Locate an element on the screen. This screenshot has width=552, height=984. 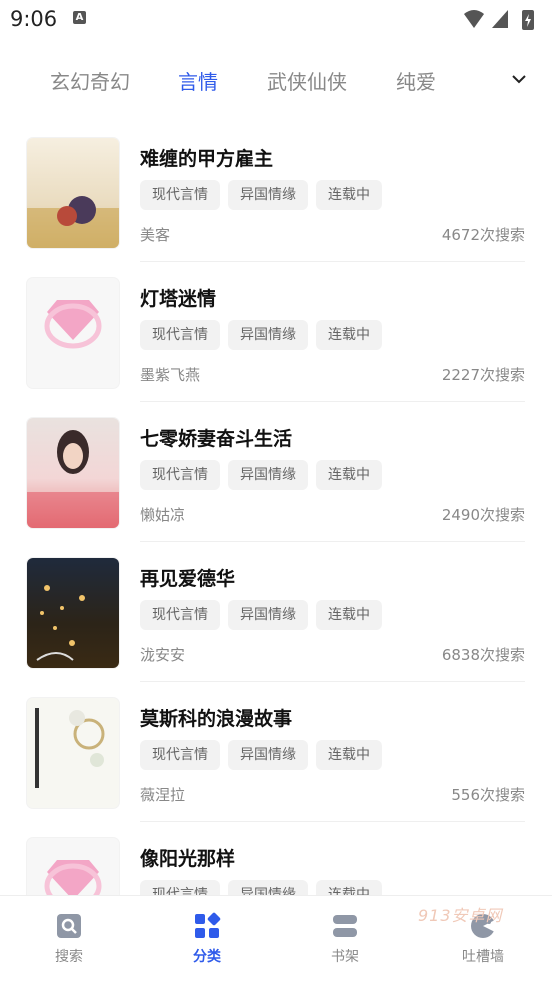
status-icons is located at coordinates (502, 22).